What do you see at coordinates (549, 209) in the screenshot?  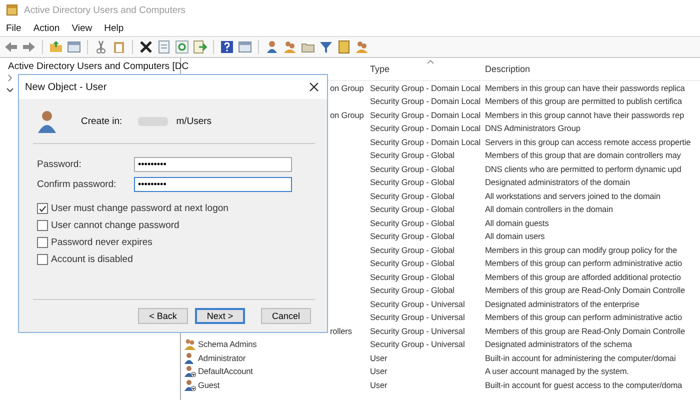 I see `description-cell-text: All domain controllers in the domain` at bounding box center [549, 209].